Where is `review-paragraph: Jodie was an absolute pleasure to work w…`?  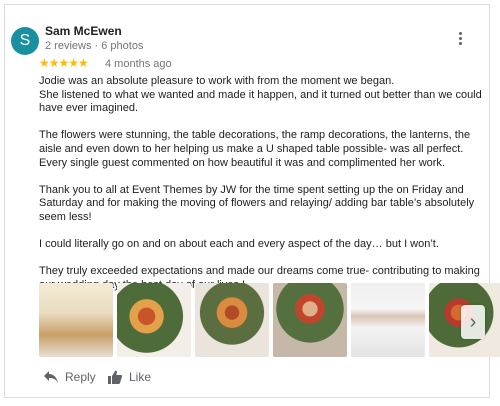
review-paragraph: Jodie was an absolute pleasure to work w… is located at coordinates (260, 95).